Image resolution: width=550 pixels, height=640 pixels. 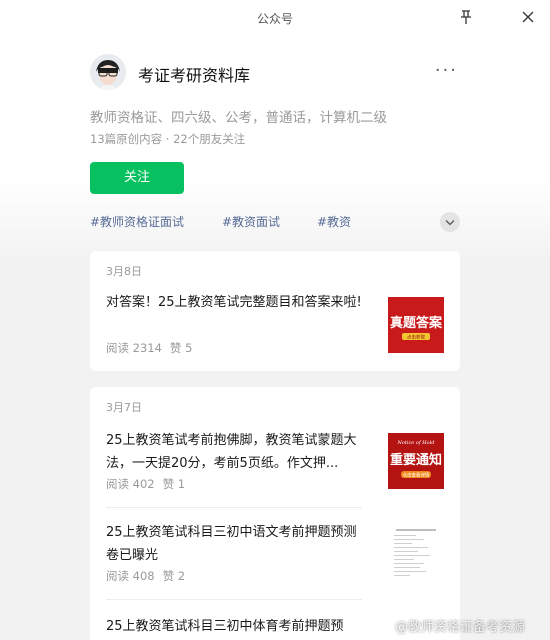 What do you see at coordinates (416, 553) in the screenshot?
I see `article-thumbnail-document` at bounding box center [416, 553].